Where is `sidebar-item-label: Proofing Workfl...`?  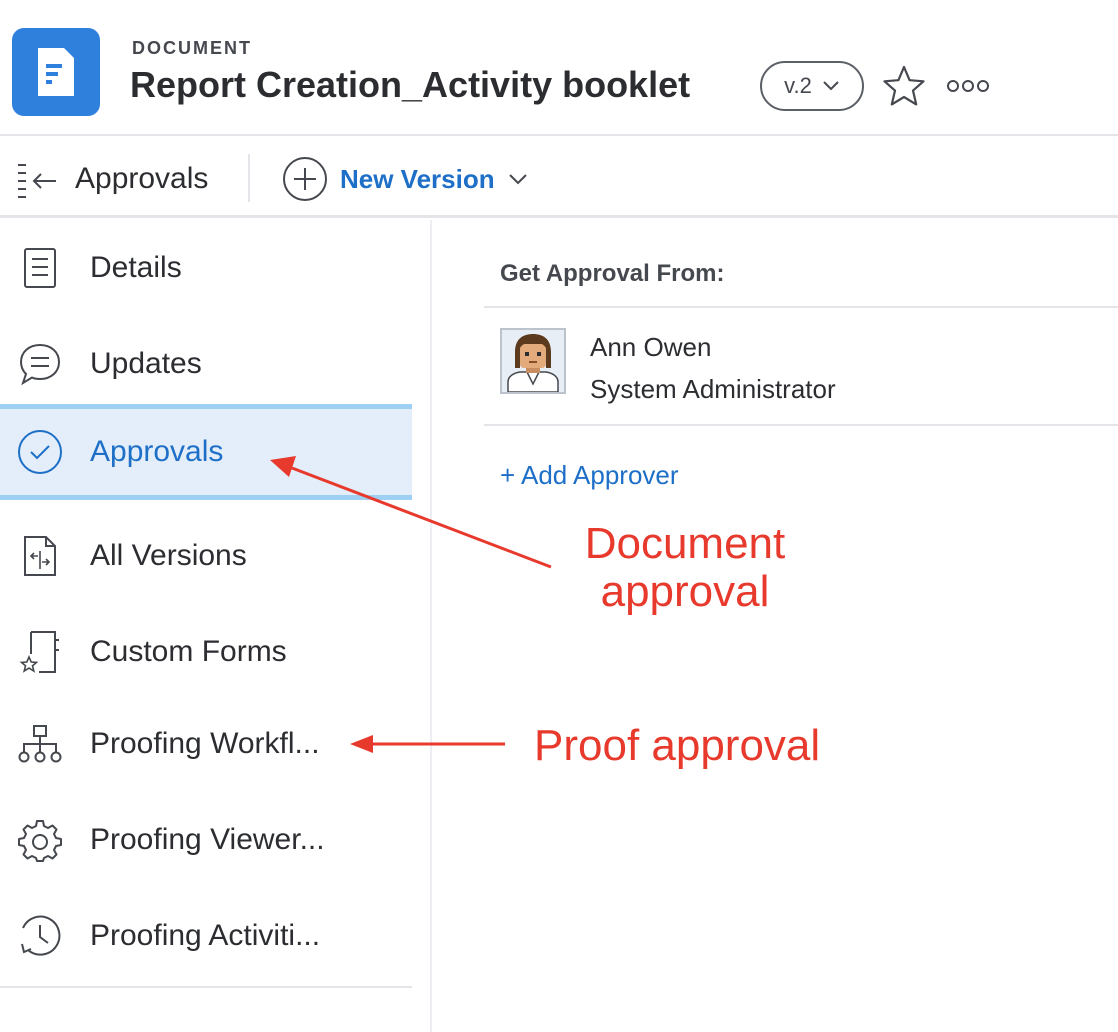
sidebar-item-label: Proofing Workfl... is located at coordinates (205, 743).